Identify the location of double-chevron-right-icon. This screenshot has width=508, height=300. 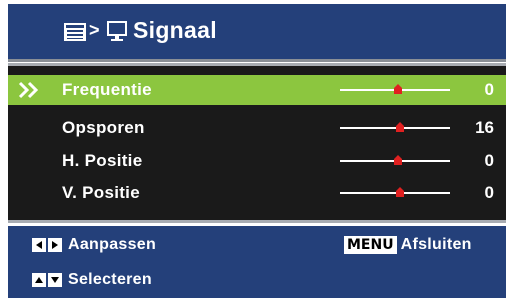
(28, 90).